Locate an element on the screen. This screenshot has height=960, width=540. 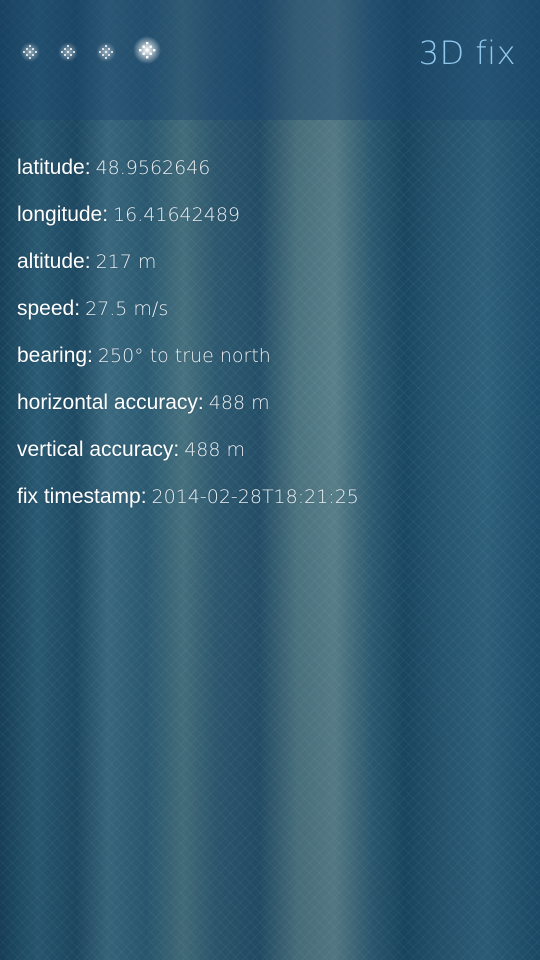
fix-status-title: 3D fix is located at coordinates (467, 53).